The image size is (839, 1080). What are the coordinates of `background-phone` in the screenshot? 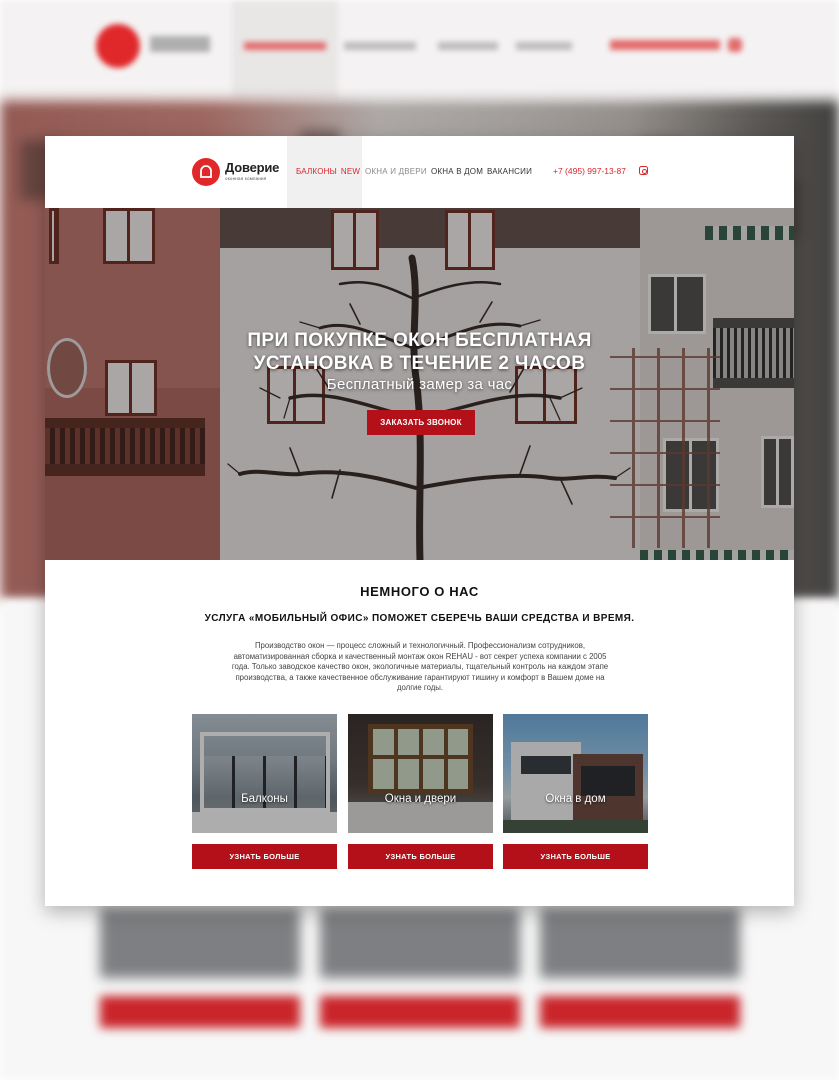 It's located at (665, 45).